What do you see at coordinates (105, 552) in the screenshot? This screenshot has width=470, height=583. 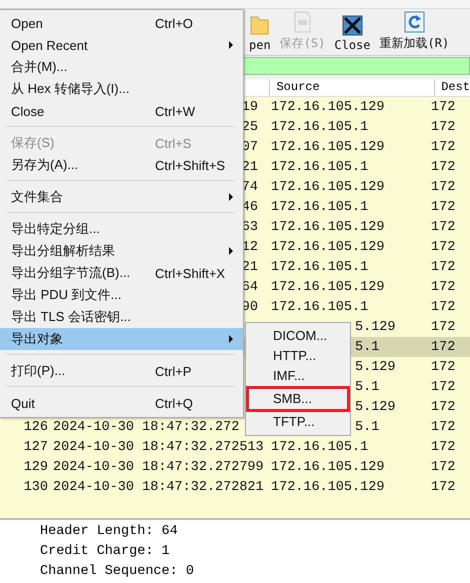 I see `detail-line: Credit Charge: 1` at bounding box center [105, 552].